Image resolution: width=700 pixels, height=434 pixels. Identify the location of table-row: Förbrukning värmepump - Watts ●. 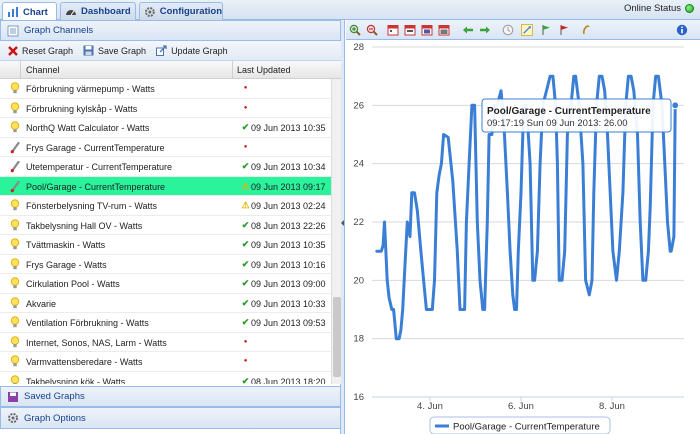
(165, 89).